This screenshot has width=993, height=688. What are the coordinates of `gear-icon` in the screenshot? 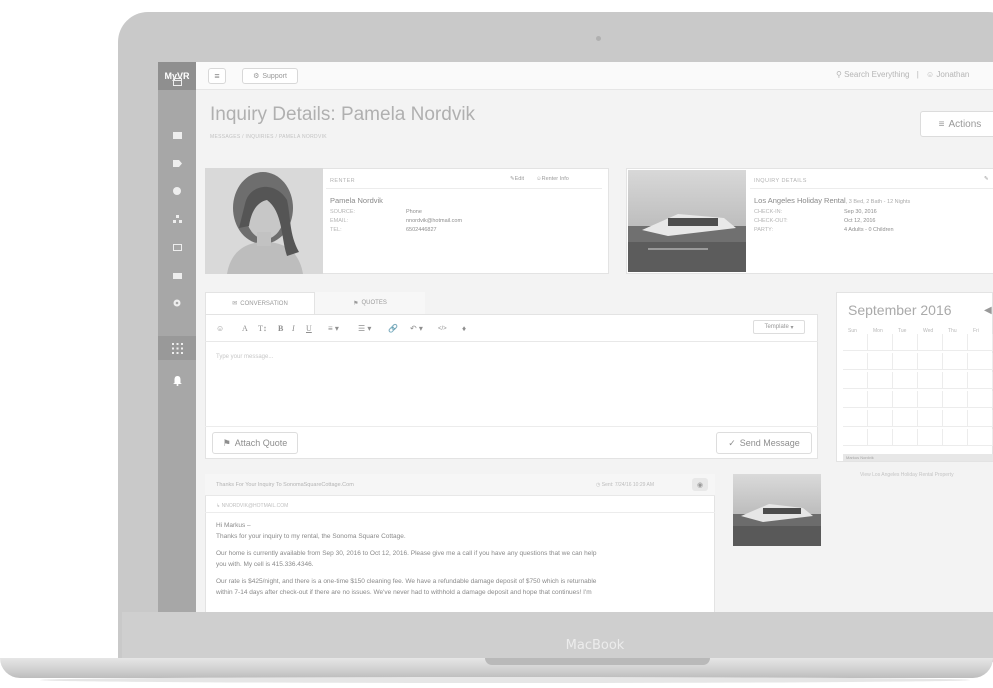 It's located at (177, 303).